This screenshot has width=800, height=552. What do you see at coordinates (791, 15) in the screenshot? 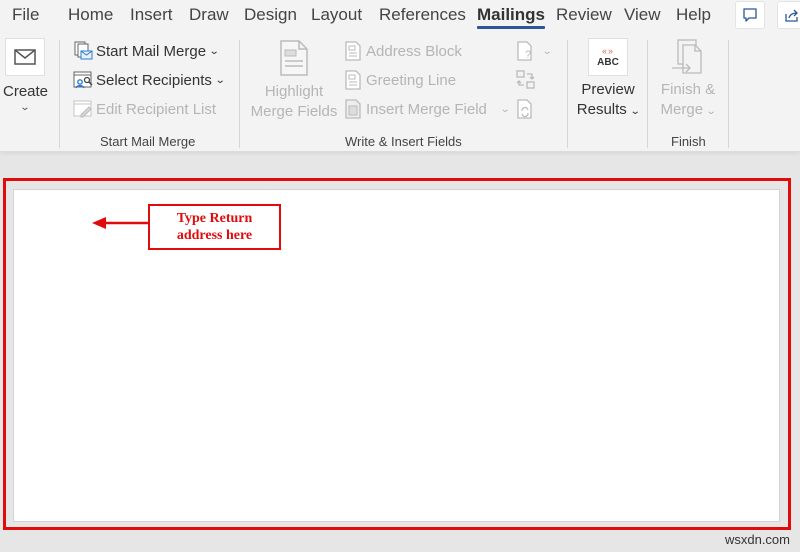
I see `share-icon` at bounding box center [791, 15].